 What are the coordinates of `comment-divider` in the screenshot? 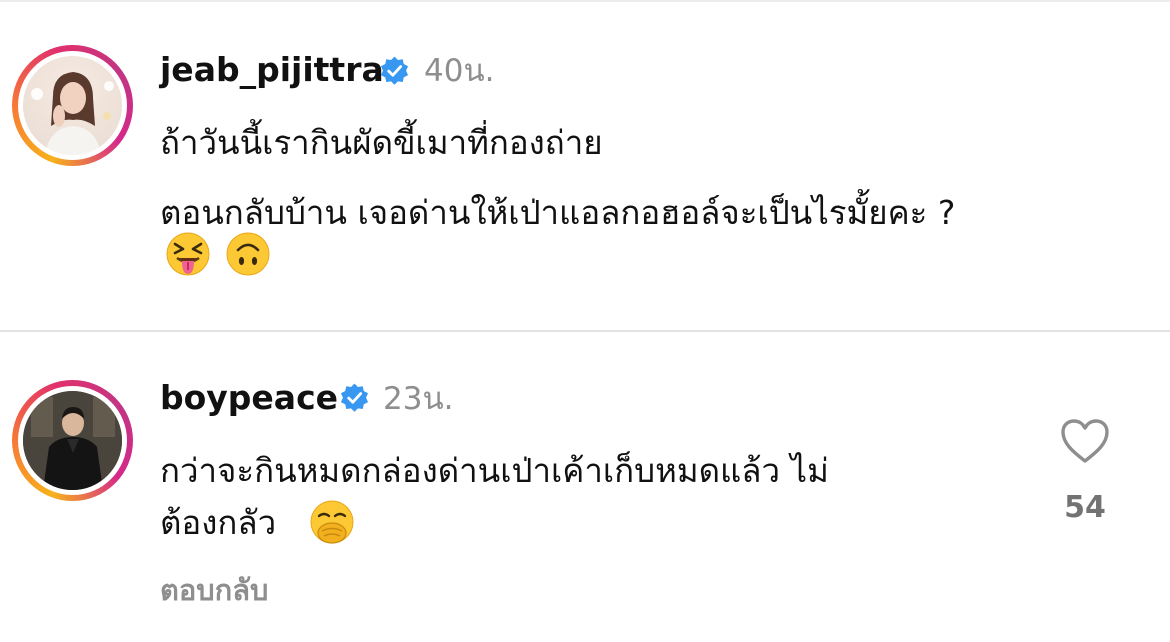 It's located at (585, 331).